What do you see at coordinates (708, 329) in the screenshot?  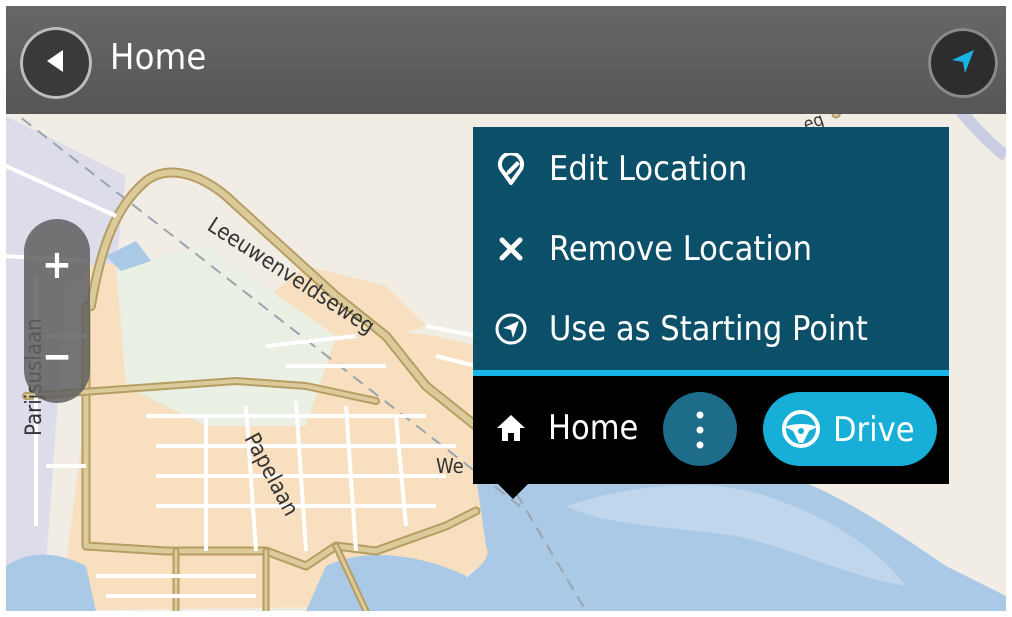 I see `menu-item-label: Use as Starting Point` at bounding box center [708, 329].